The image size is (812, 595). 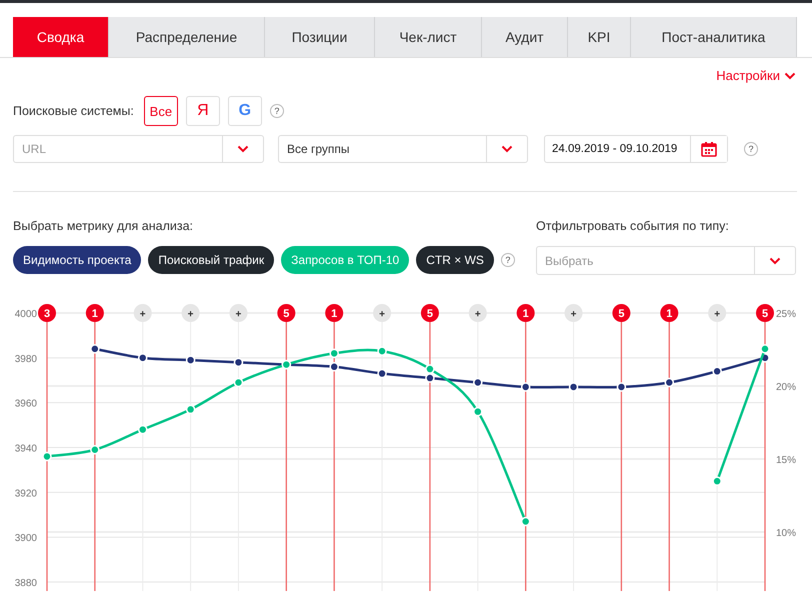 What do you see at coordinates (25, 538) in the screenshot?
I see `axis-label: 3900` at bounding box center [25, 538].